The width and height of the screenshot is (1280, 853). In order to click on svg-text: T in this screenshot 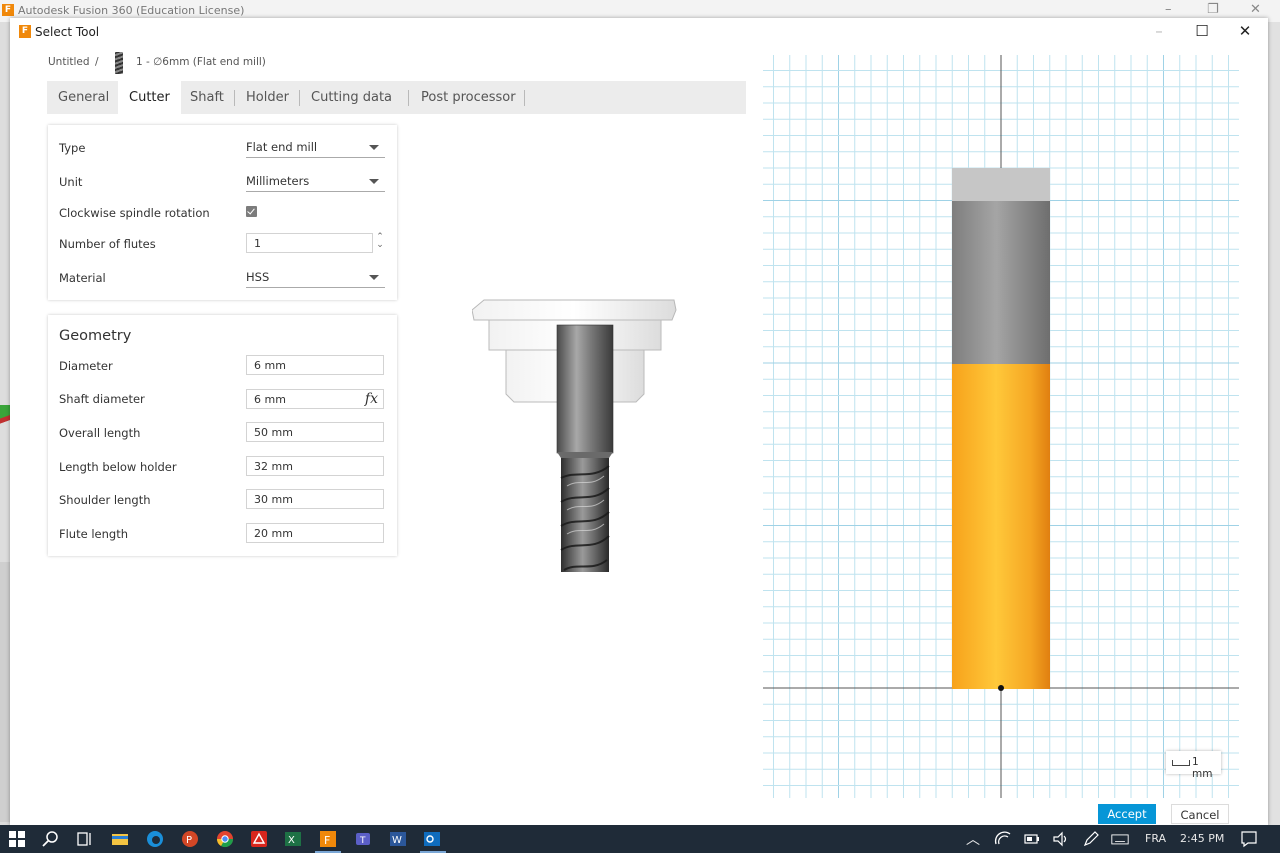, I will do `click(362, 841)`.